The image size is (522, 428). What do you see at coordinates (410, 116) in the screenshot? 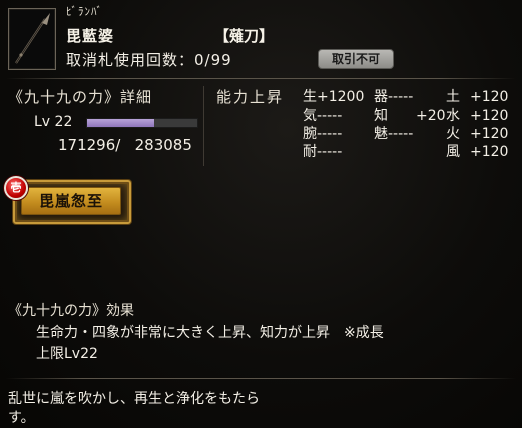
I see `stat-intelligence: 知 +20` at bounding box center [410, 116].